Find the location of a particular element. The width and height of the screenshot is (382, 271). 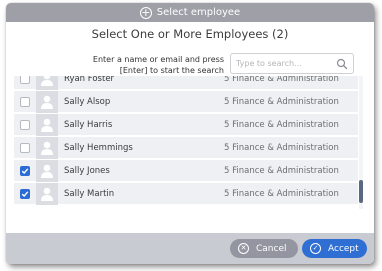

employee-row: Ryan Foster 5 Finance & Administration is located at coordinates (186, 83).